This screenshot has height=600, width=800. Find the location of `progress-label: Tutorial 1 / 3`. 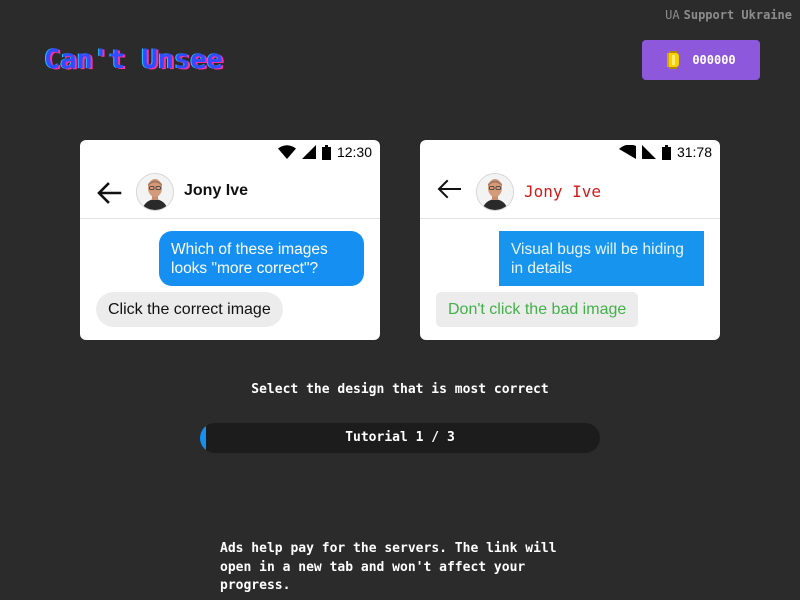

progress-label: Tutorial 1 / 3 is located at coordinates (400, 437).